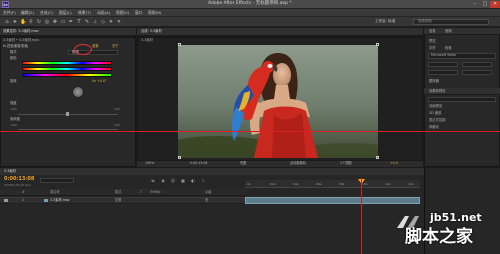 The width and height of the screenshot is (500, 254). What do you see at coordinates (377, 157) in the screenshot?
I see `transform-handle-br` at bounding box center [377, 157].